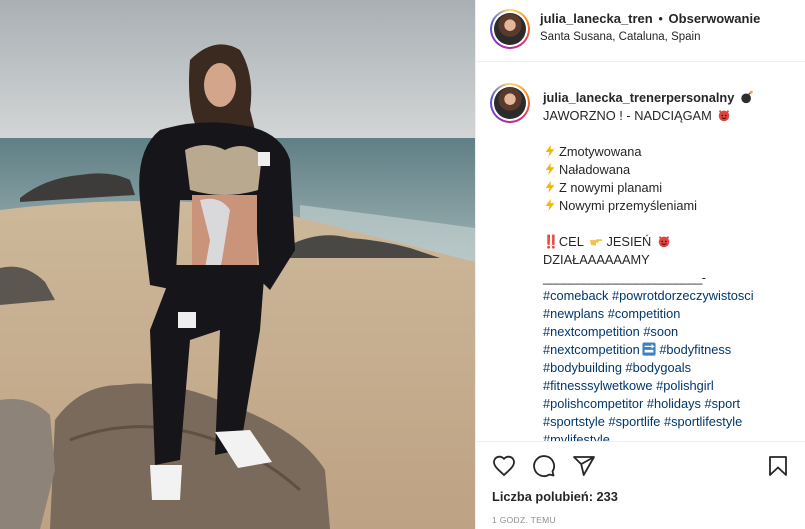 Image resolution: width=805 pixels, height=529 pixels. I want to click on bookmark-icon, so click(778, 466).